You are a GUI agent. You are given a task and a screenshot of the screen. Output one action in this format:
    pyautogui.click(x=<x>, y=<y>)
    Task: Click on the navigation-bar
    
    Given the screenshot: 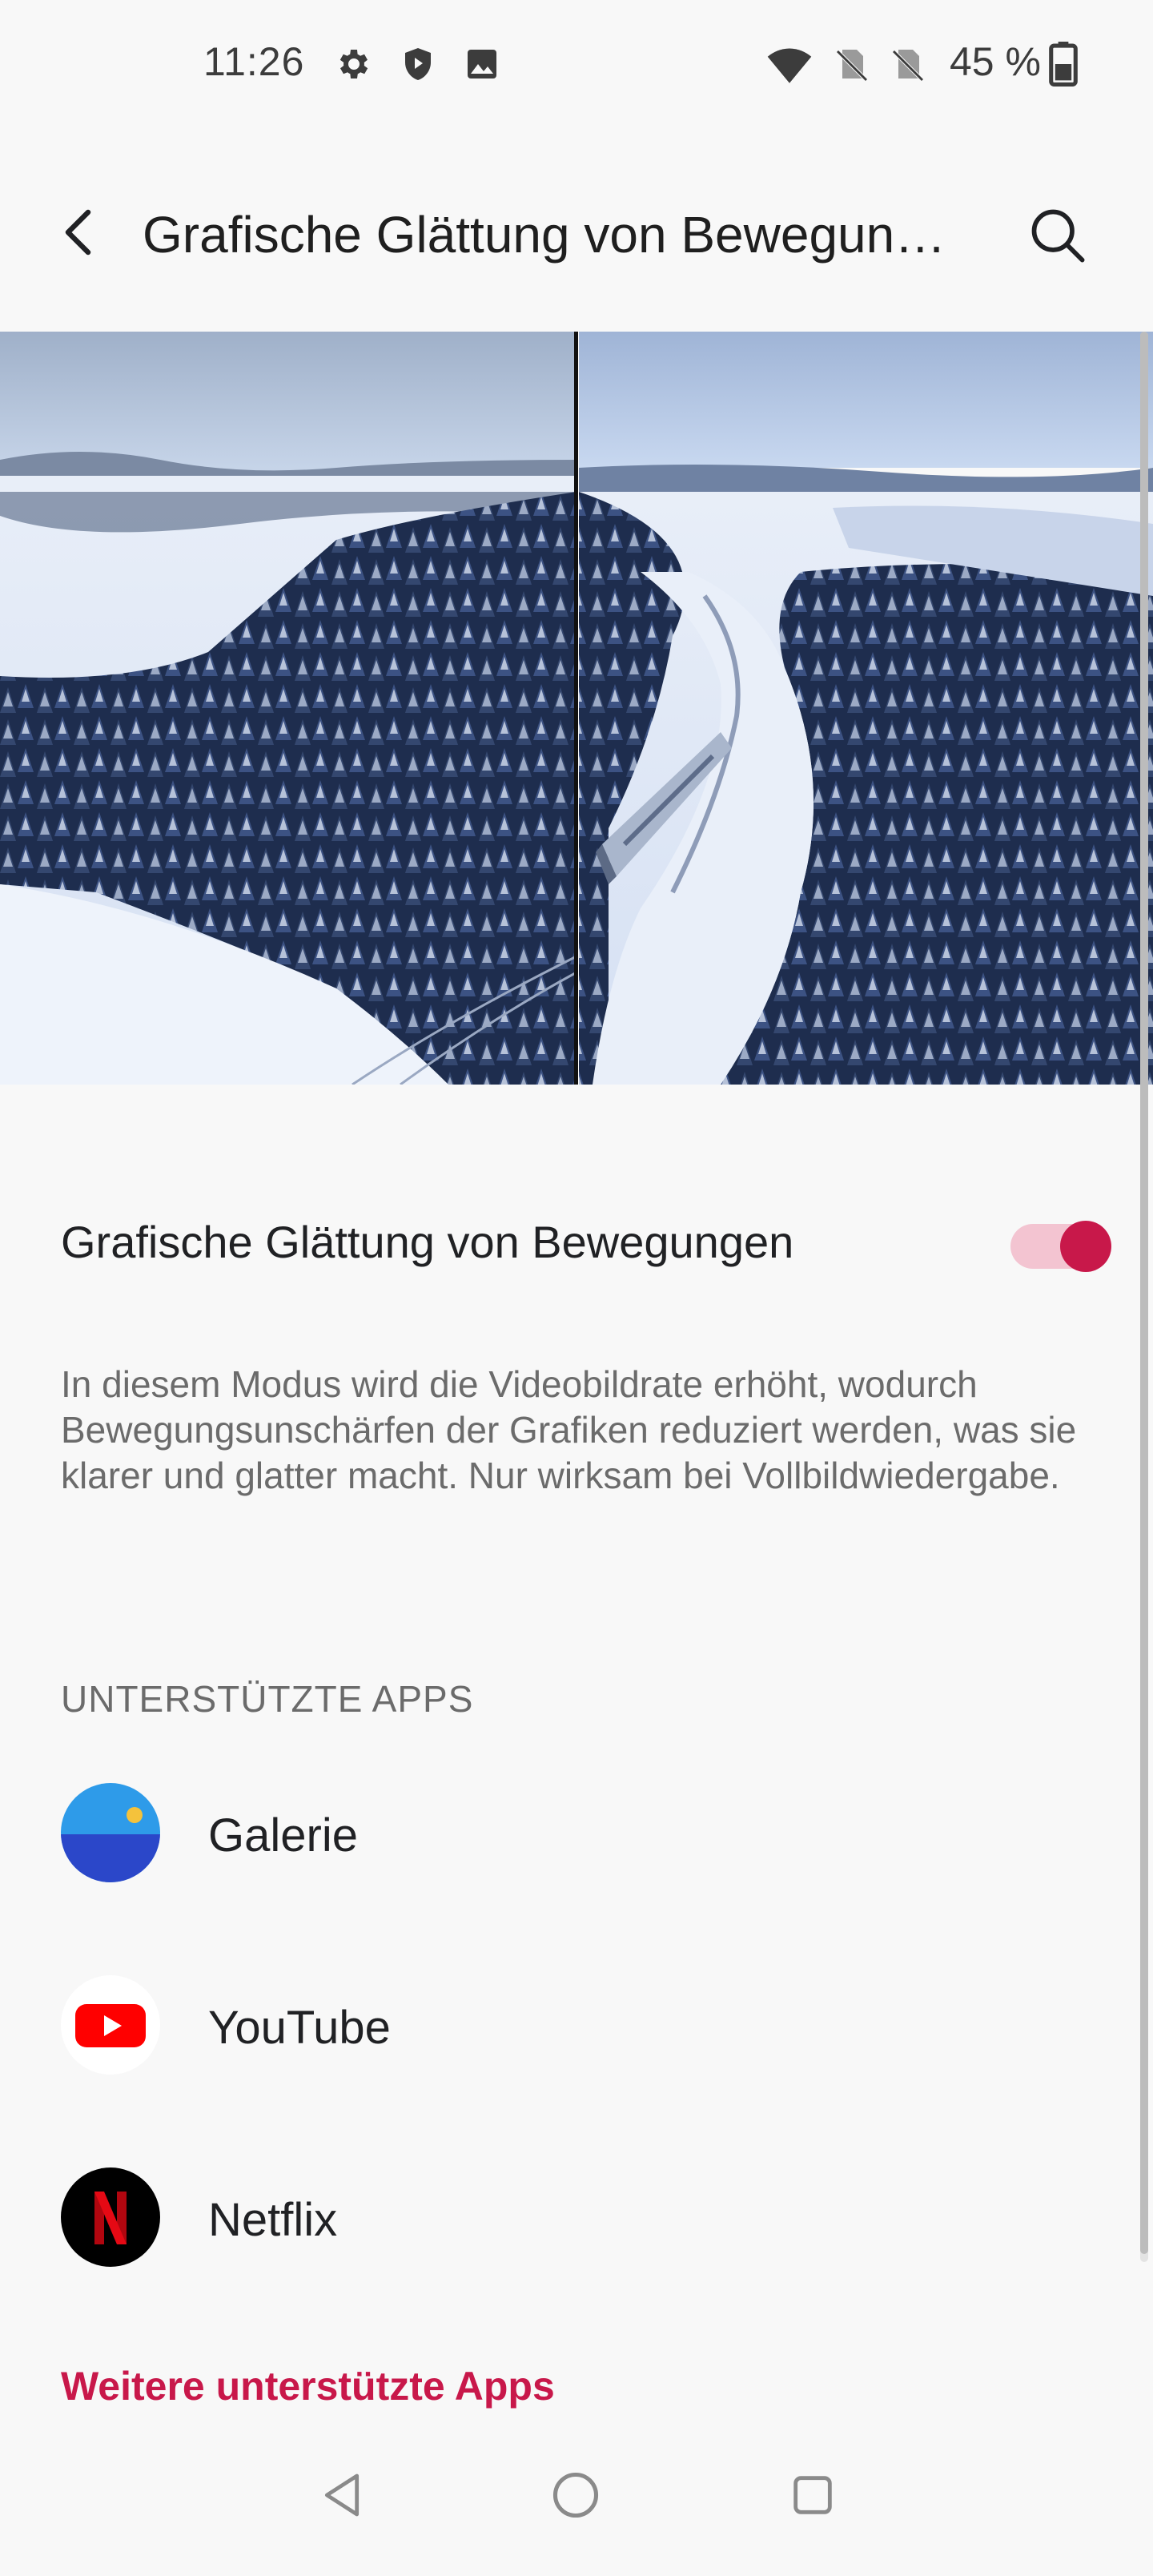 What is the action you would take?
    pyautogui.click(x=576, y=2493)
    